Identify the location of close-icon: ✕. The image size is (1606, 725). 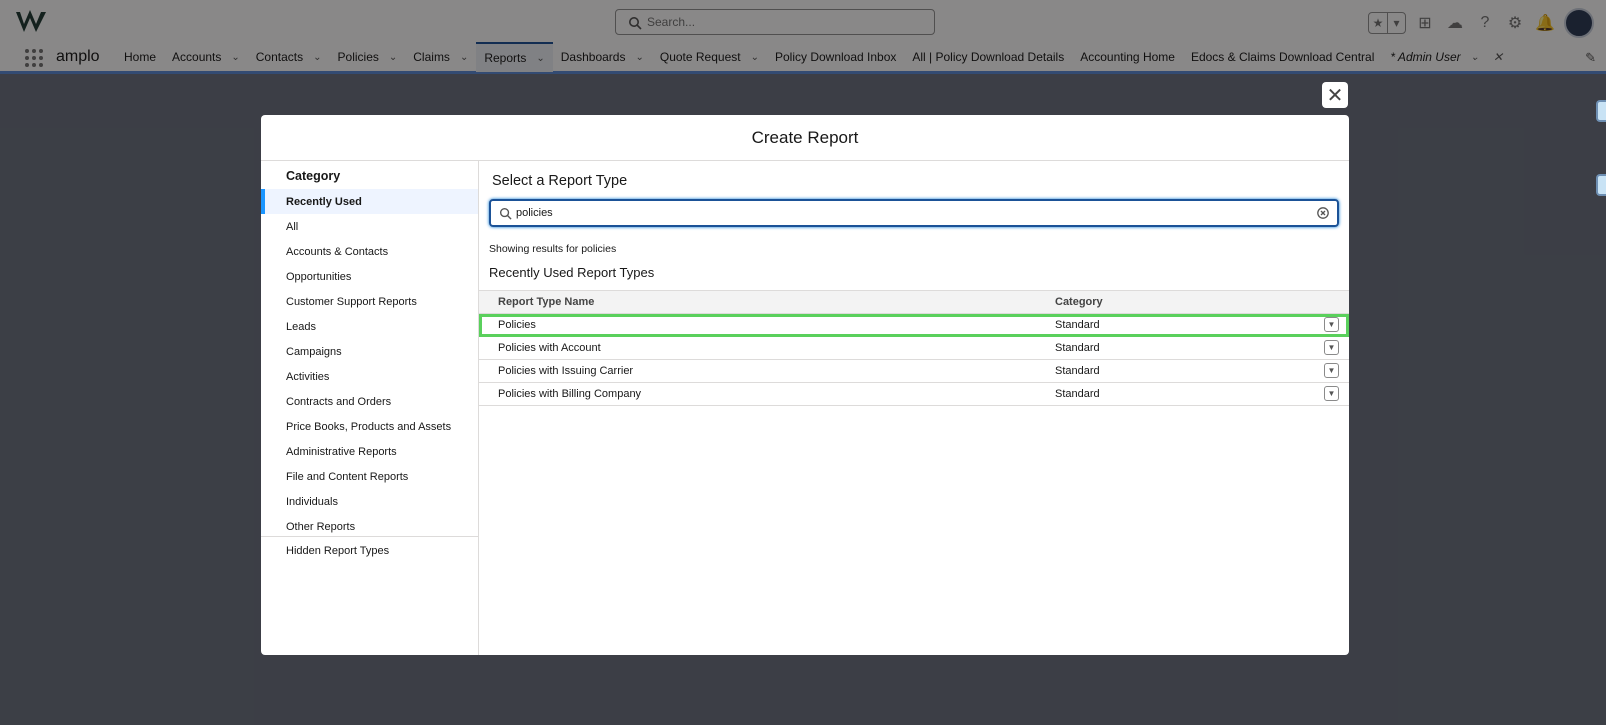
(1335, 95).